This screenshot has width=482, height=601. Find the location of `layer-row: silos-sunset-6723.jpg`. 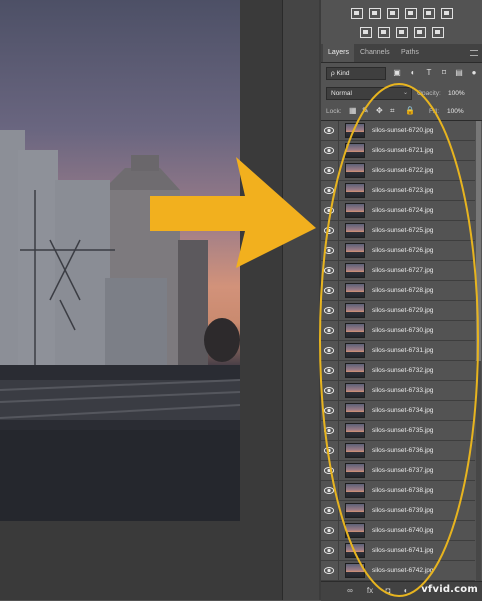

layer-row: silos-sunset-6723.jpg is located at coordinates (398, 191).